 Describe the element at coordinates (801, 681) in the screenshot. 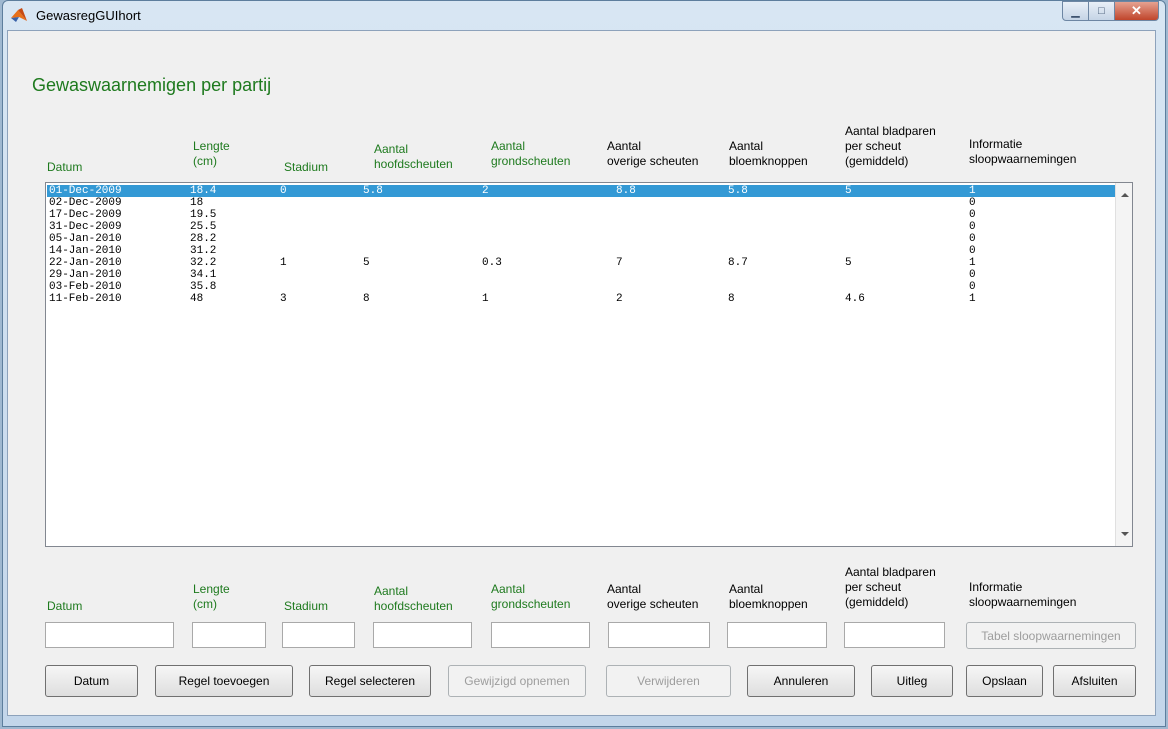

I see `annuleren-button: Annuleren` at that location.